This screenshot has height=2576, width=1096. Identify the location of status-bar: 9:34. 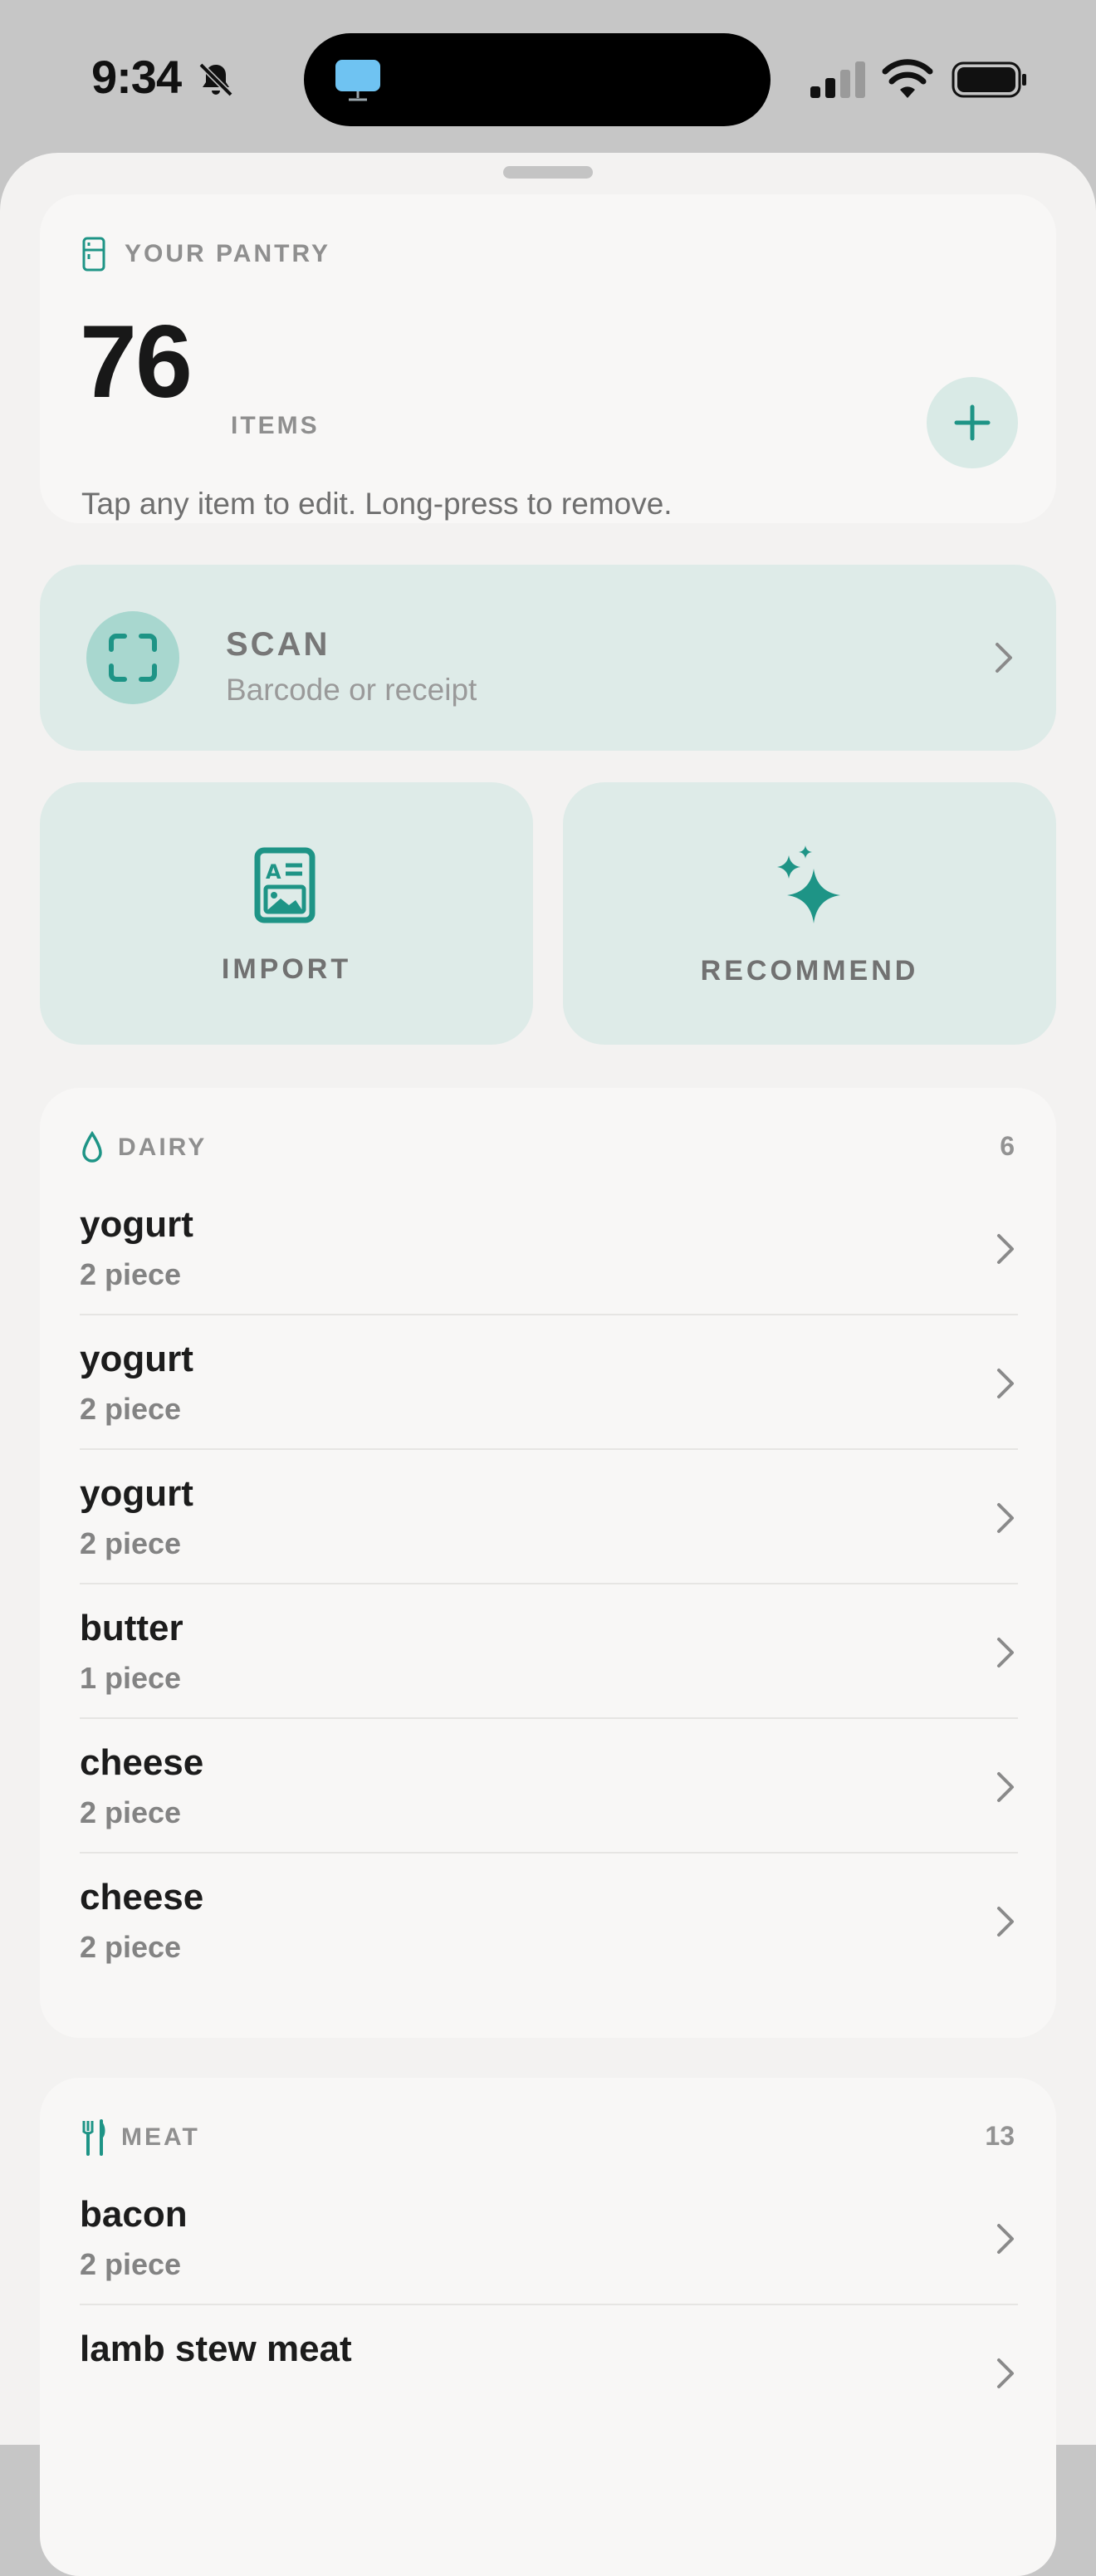
(548, 79).